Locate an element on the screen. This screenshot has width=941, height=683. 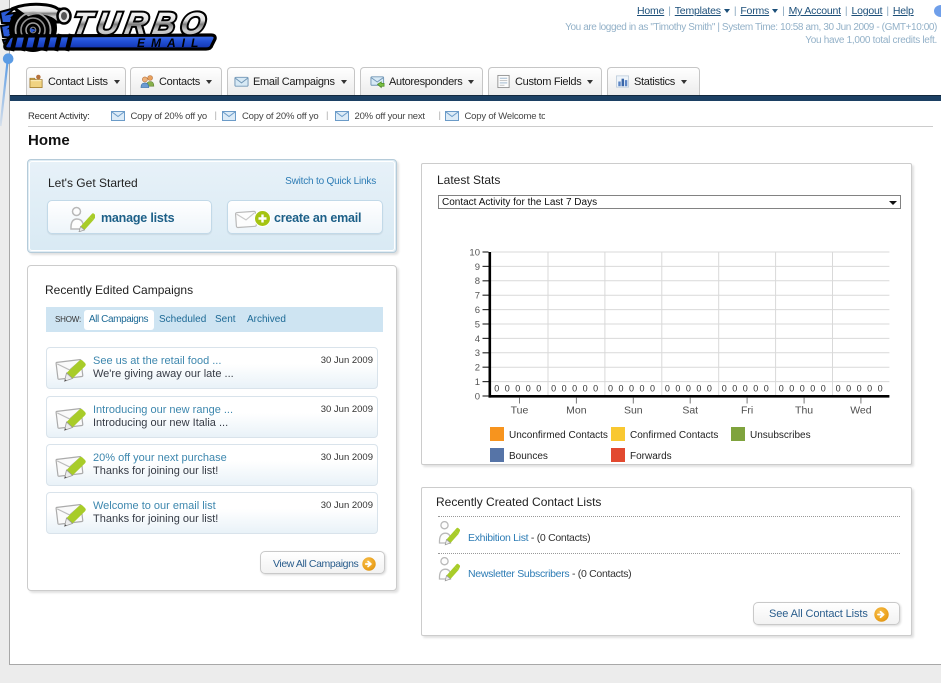
svg-text: Unsubscribes is located at coordinates (780, 435).